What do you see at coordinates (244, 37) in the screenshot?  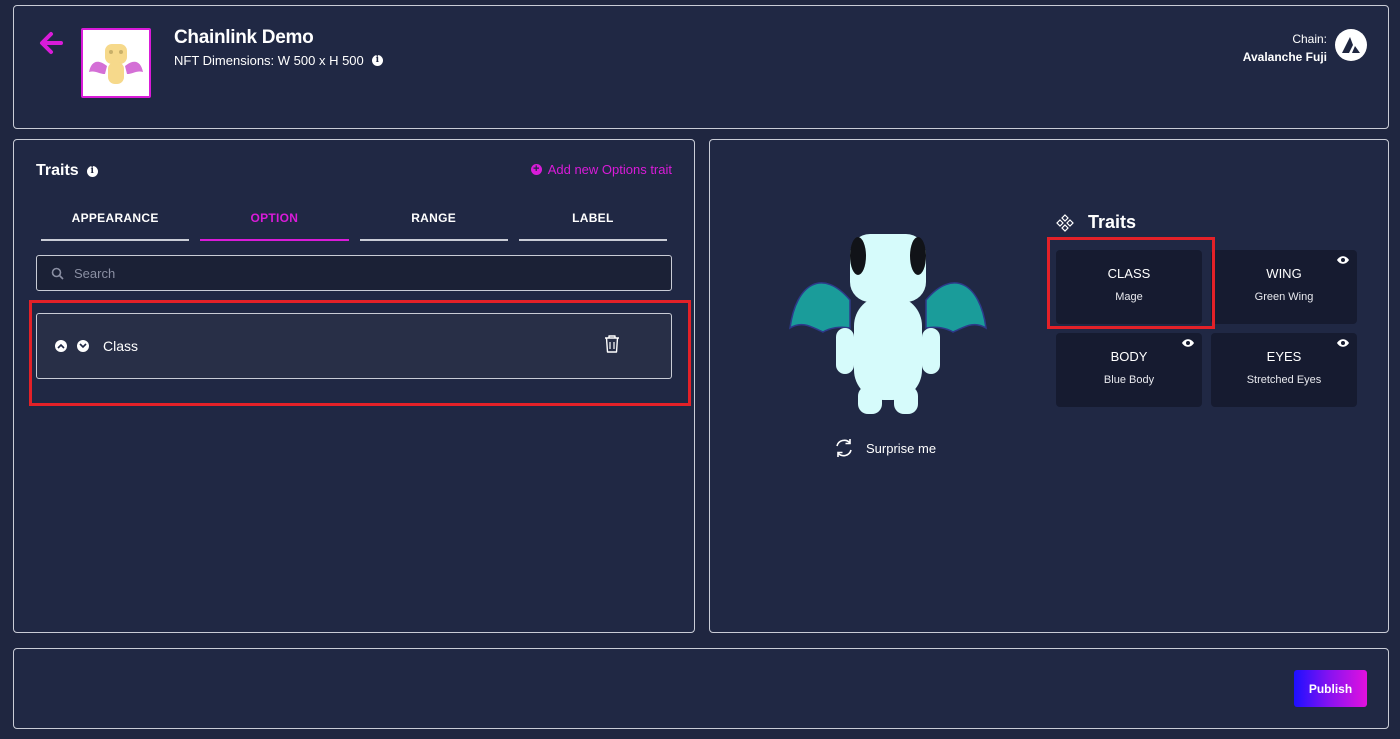 I see `project-title: Chainlink Demo` at bounding box center [244, 37].